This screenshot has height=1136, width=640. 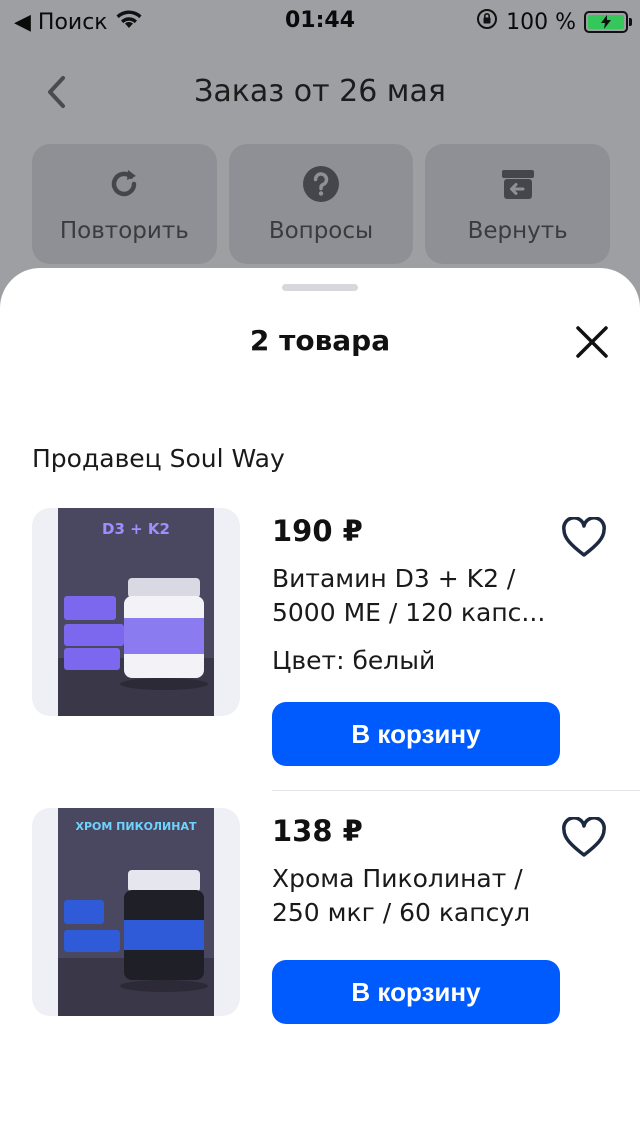 I want to click on questions-button: Вопросы, so click(x=321, y=204).